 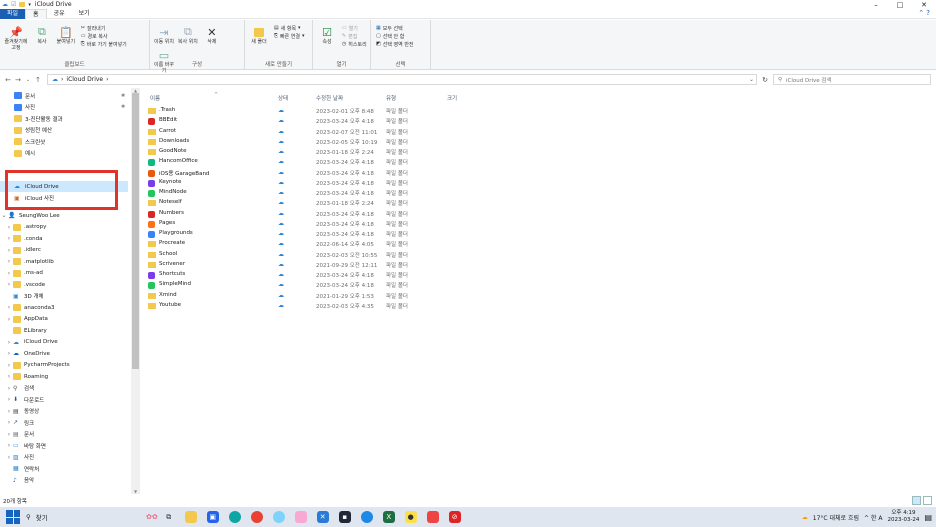 What do you see at coordinates (64, 215) in the screenshot?
I see `nav-user: ⌄ 👤 SeungWoo Lee` at bounding box center [64, 215].